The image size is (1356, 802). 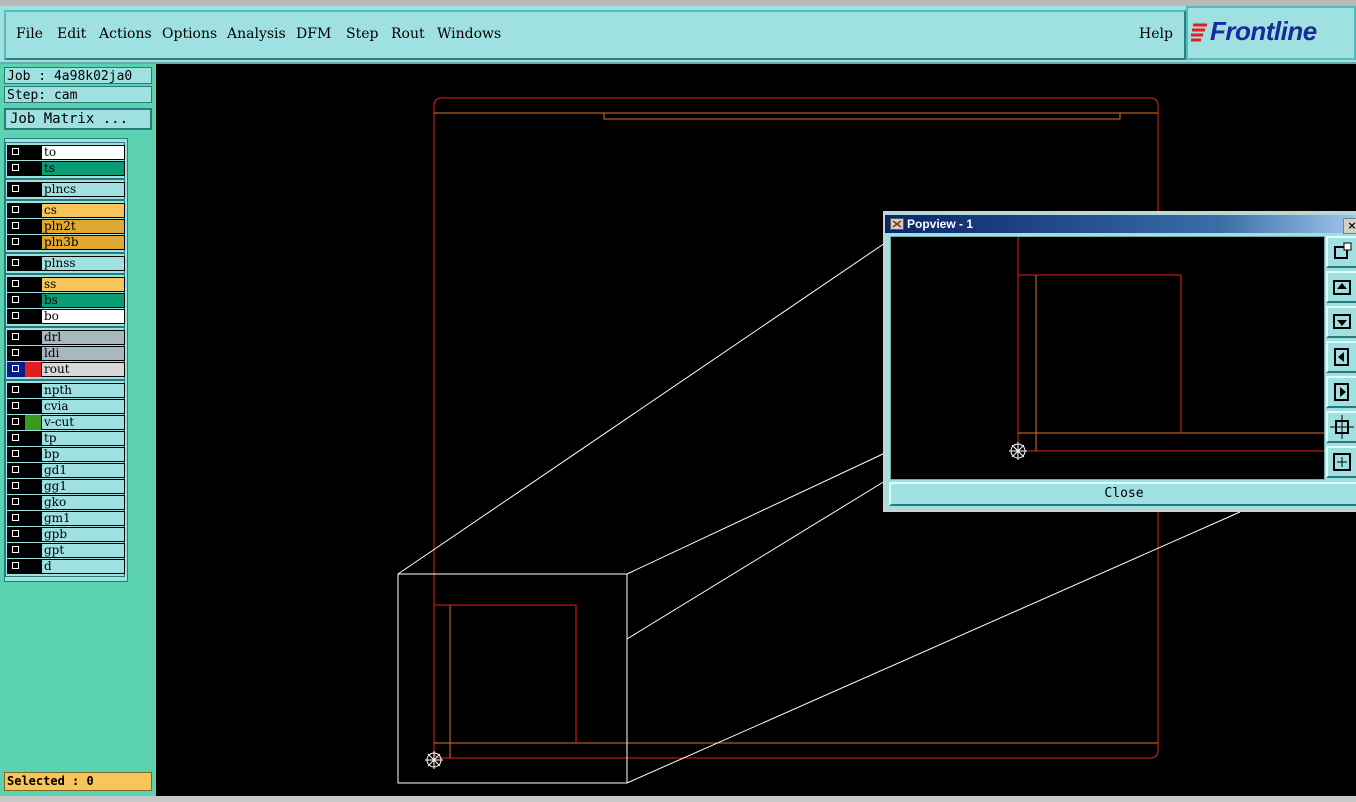 I want to click on layer-row-pln2t: pln2t, so click(x=66, y=226).